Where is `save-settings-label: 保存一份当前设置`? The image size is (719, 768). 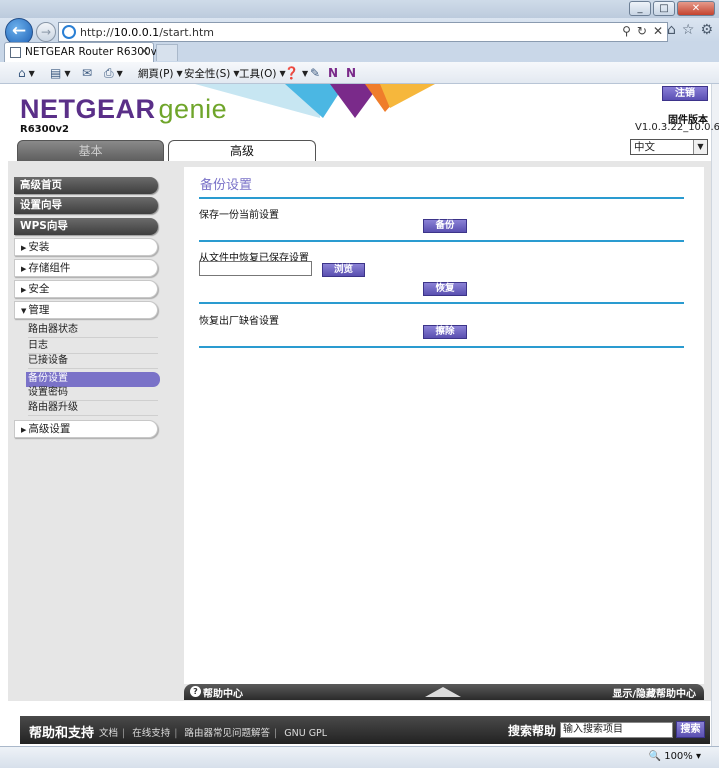
save-settings-label: 保存一份当前设置 is located at coordinates (239, 215).